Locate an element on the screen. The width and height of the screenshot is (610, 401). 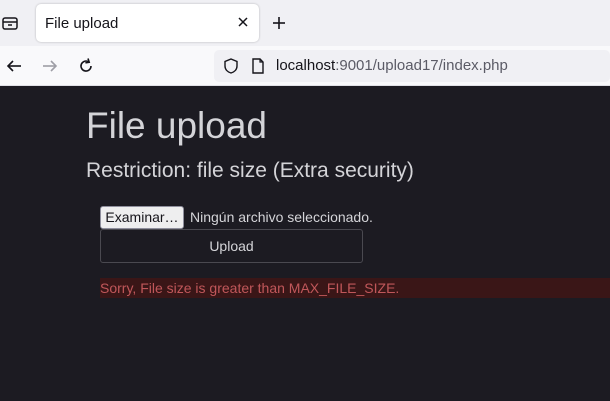
file-status-text: Ningún archivo seleccionado. is located at coordinates (281, 217).